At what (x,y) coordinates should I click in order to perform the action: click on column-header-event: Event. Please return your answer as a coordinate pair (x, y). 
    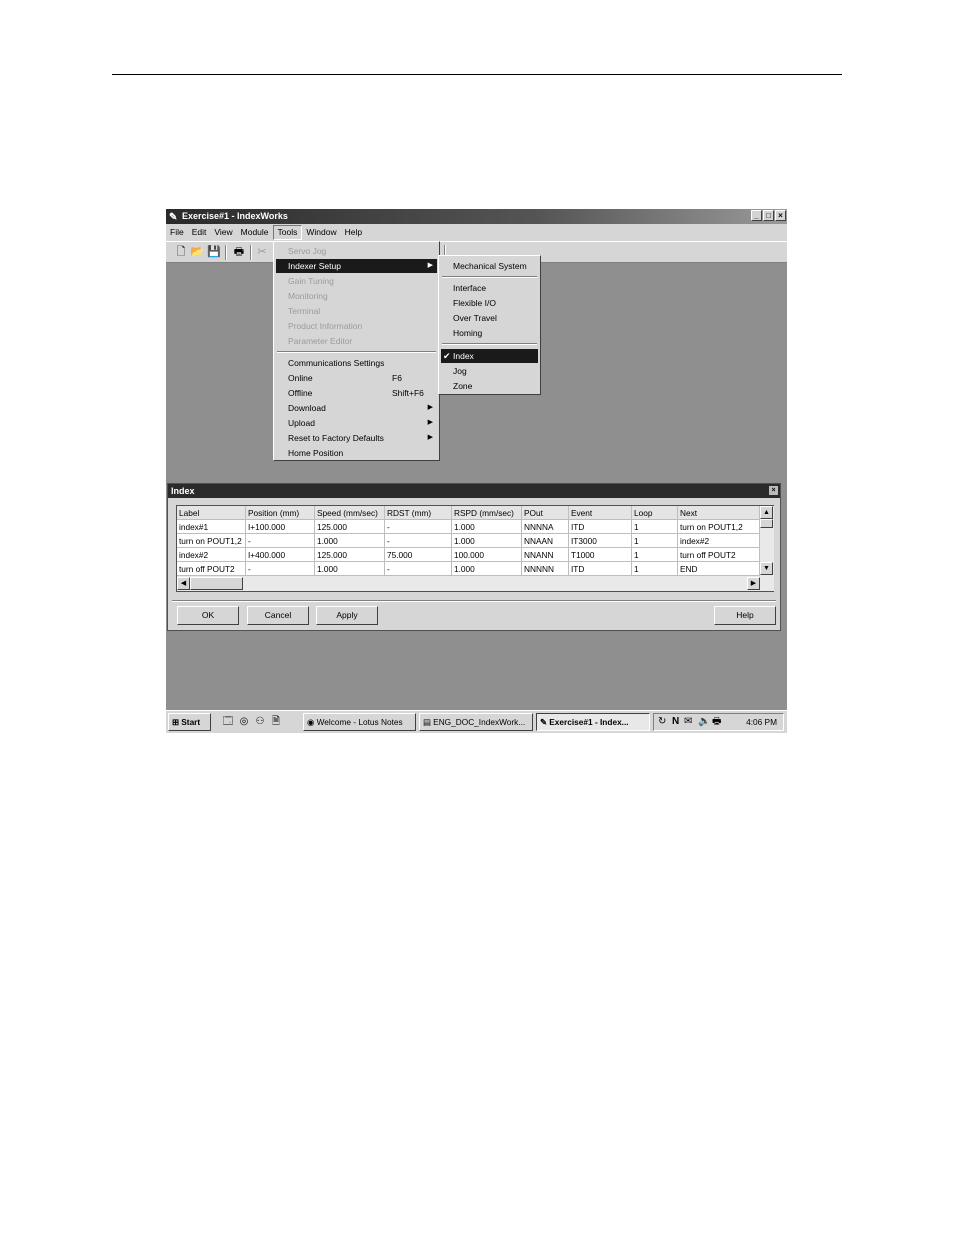
    Looking at the image, I should click on (600, 513).